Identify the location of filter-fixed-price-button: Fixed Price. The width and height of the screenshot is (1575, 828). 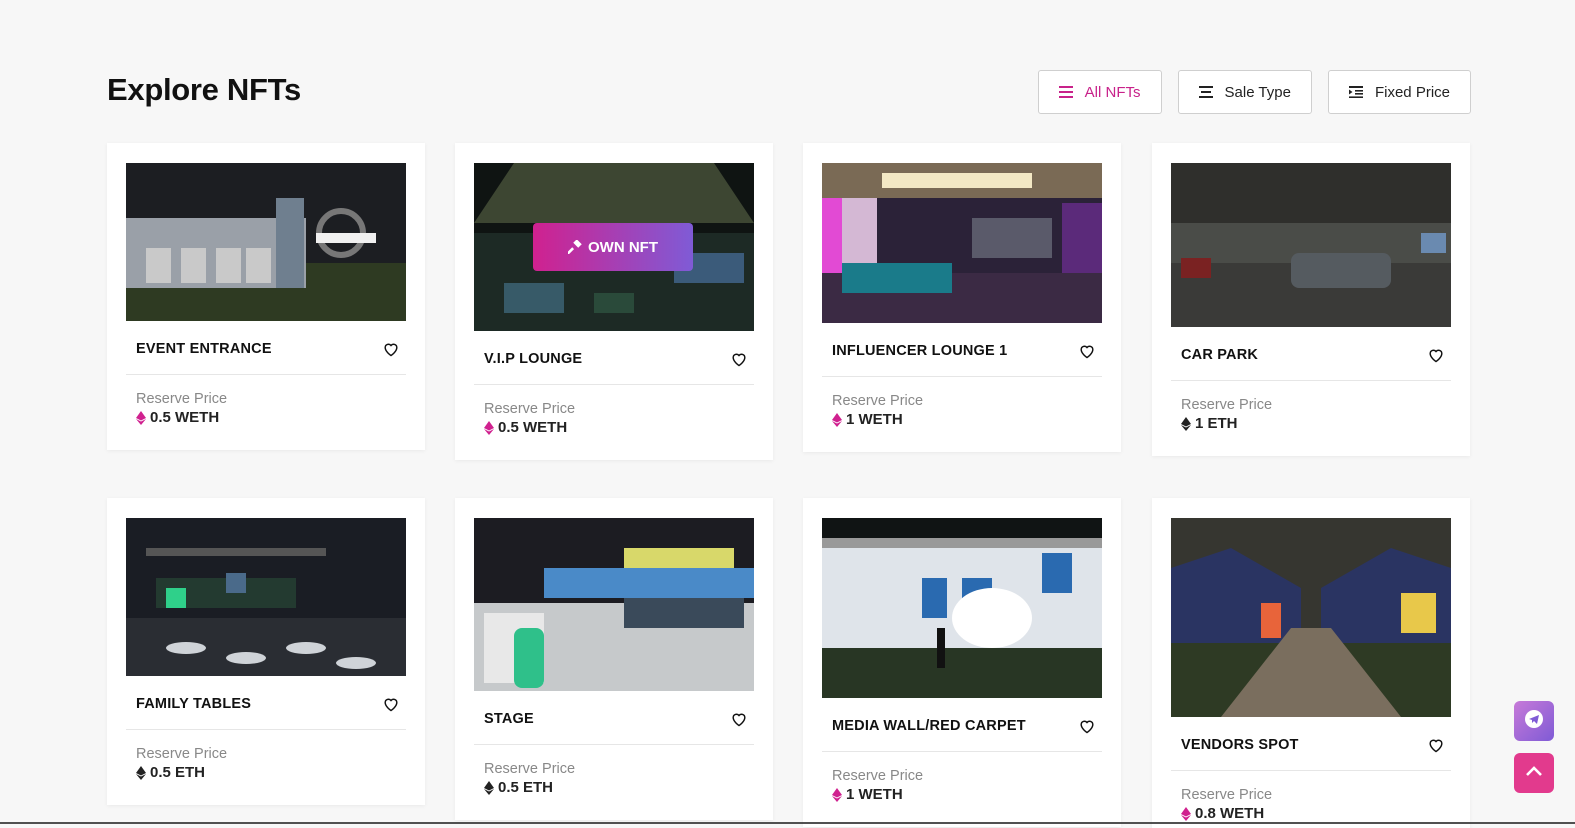
(1399, 92).